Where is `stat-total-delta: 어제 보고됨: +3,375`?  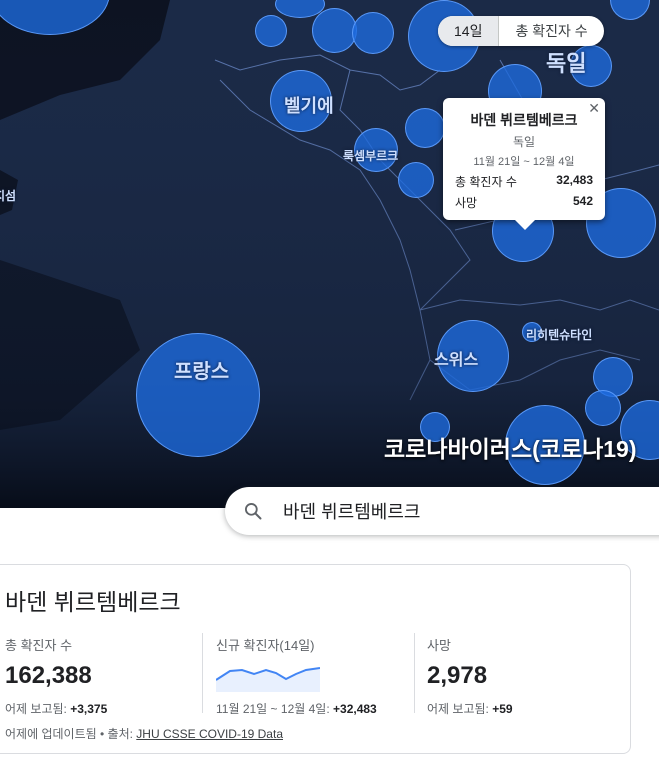
stat-total-delta: 어제 보고됨: +3,375 is located at coordinates (56, 708).